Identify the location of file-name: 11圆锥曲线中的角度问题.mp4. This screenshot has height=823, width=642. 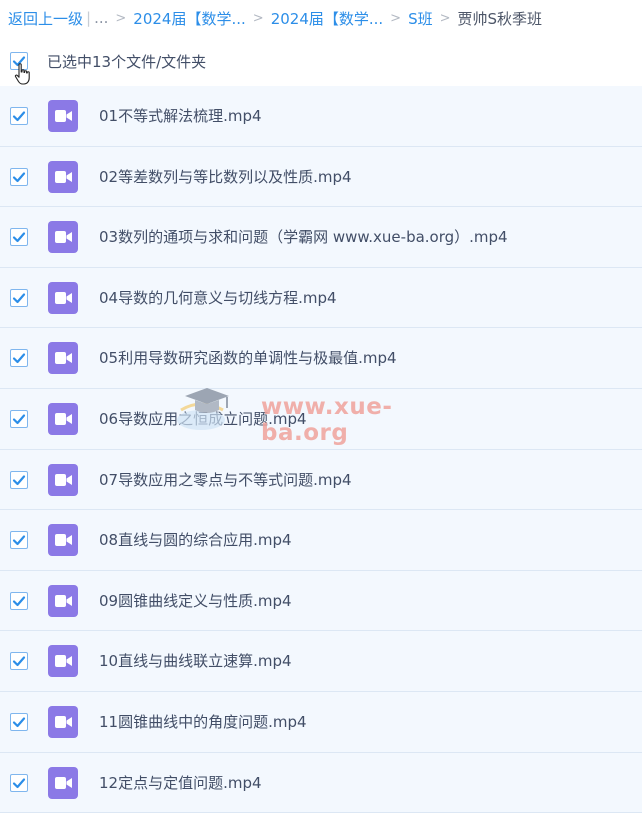
(203, 722).